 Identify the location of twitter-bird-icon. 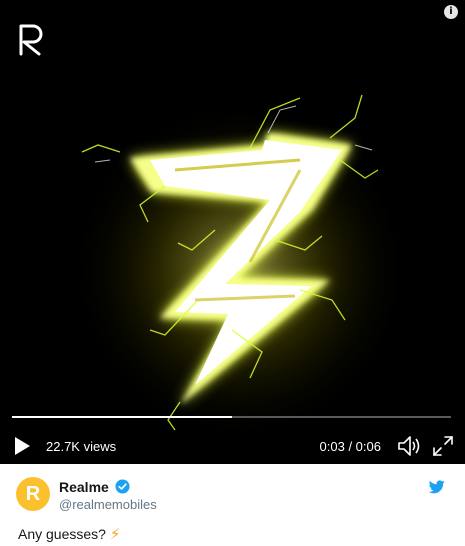
(437, 487).